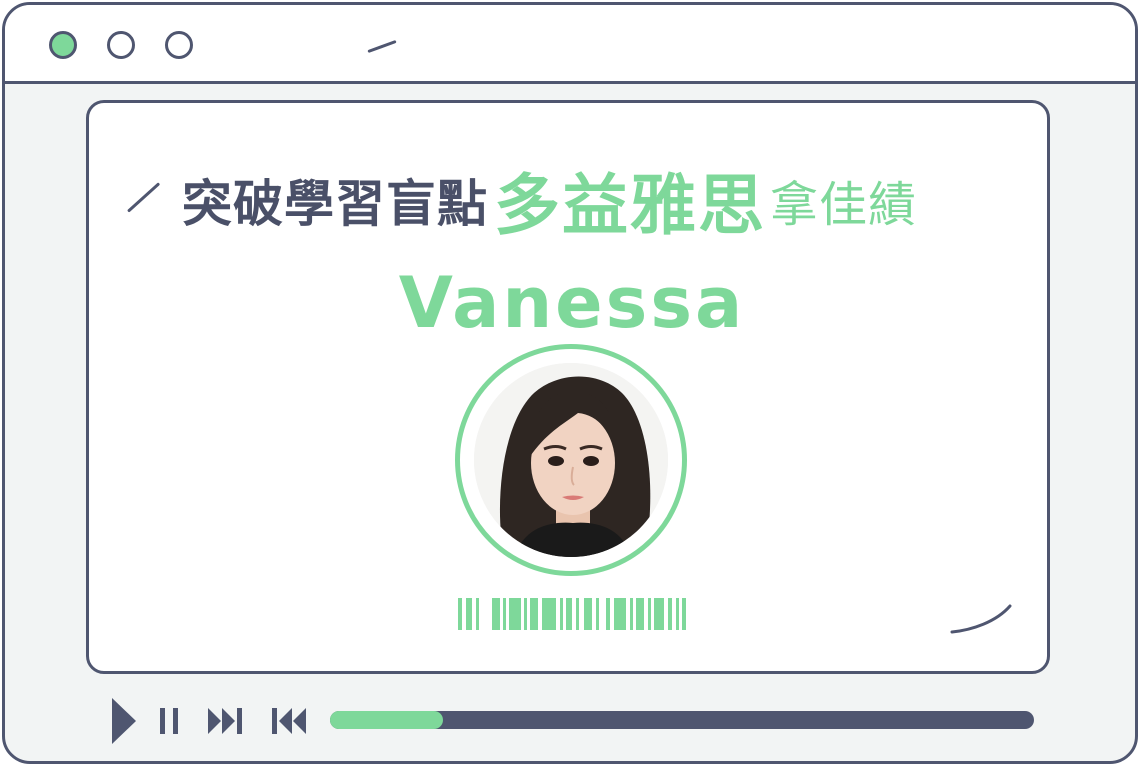  Describe the element at coordinates (382, 46) in the screenshot. I see `decorative-dash` at that location.